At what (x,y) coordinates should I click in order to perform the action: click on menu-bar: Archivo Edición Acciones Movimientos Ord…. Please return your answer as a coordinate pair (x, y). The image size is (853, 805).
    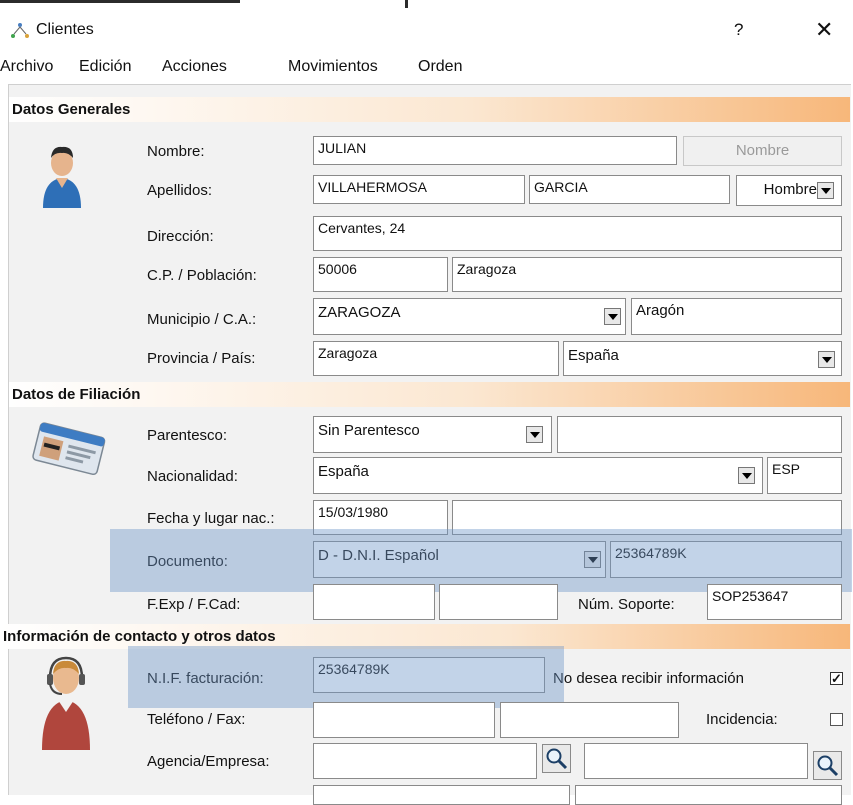
    Looking at the image, I should click on (426, 68).